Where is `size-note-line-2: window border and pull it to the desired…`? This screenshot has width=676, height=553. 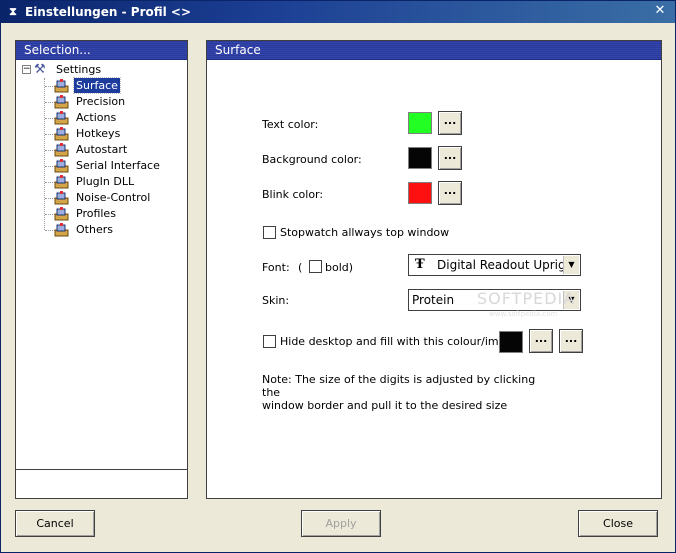
size-note-line-2: window border and pull it to the desired… is located at coordinates (385, 405).